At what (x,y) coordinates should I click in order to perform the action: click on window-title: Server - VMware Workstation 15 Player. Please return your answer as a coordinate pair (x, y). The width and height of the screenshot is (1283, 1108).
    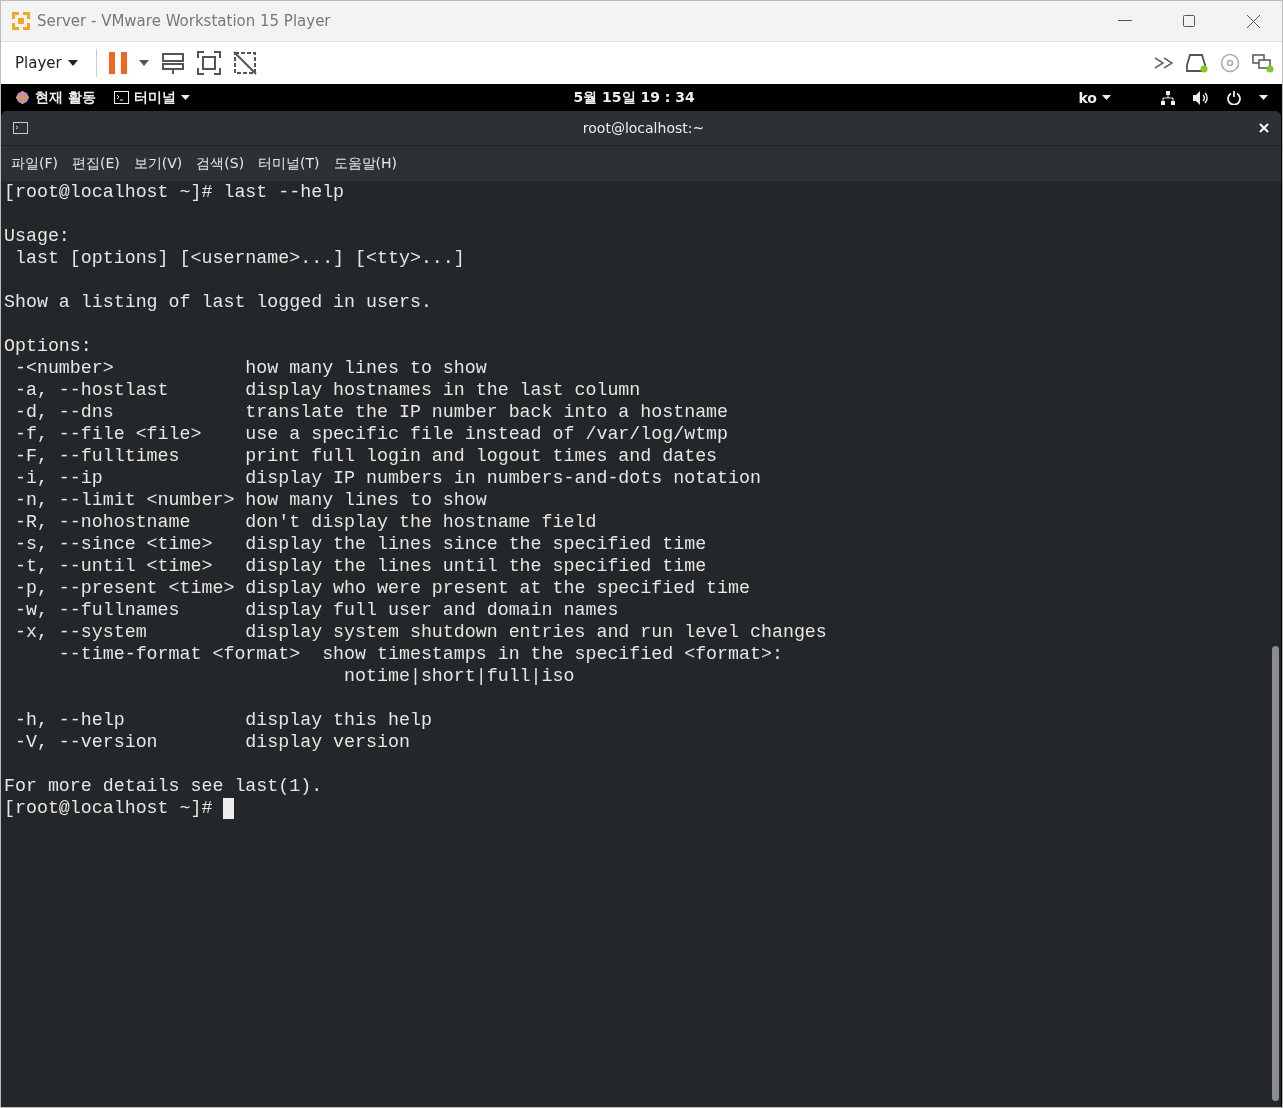
    Looking at the image, I should click on (184, 21).